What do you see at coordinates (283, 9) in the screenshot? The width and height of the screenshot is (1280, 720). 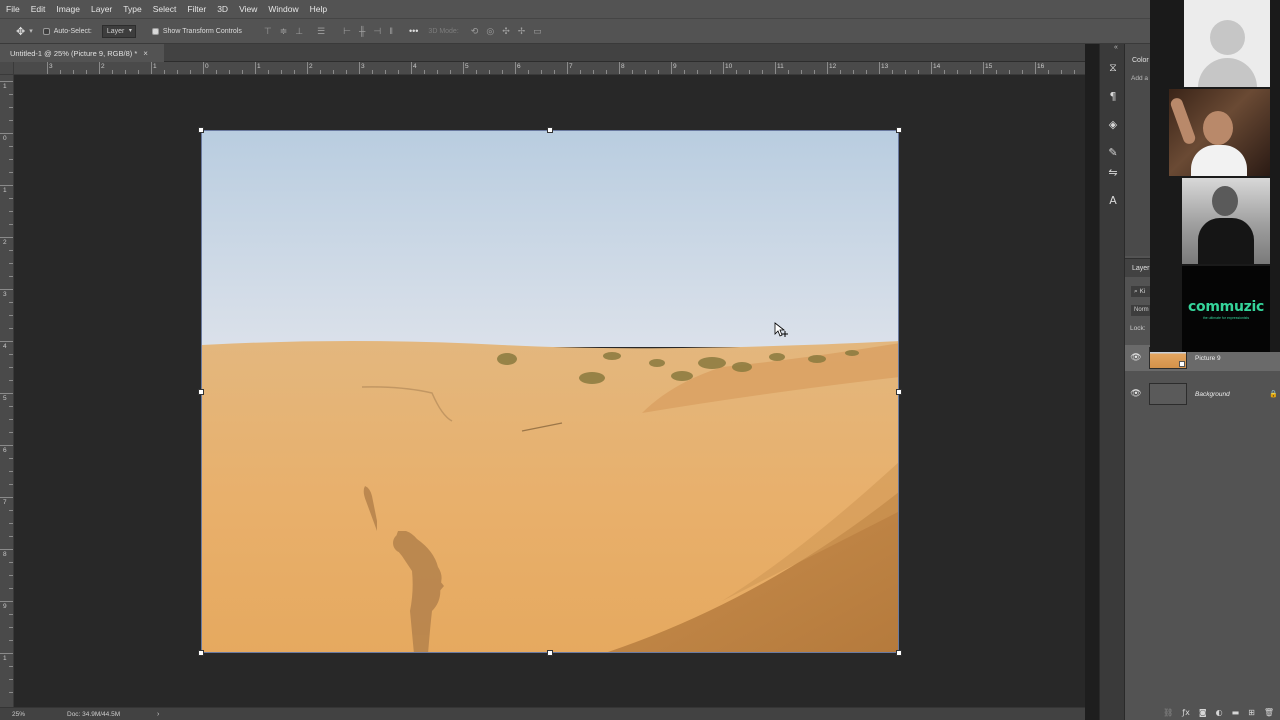 I see `menu-window: Window` at bounding box center [283, 9].